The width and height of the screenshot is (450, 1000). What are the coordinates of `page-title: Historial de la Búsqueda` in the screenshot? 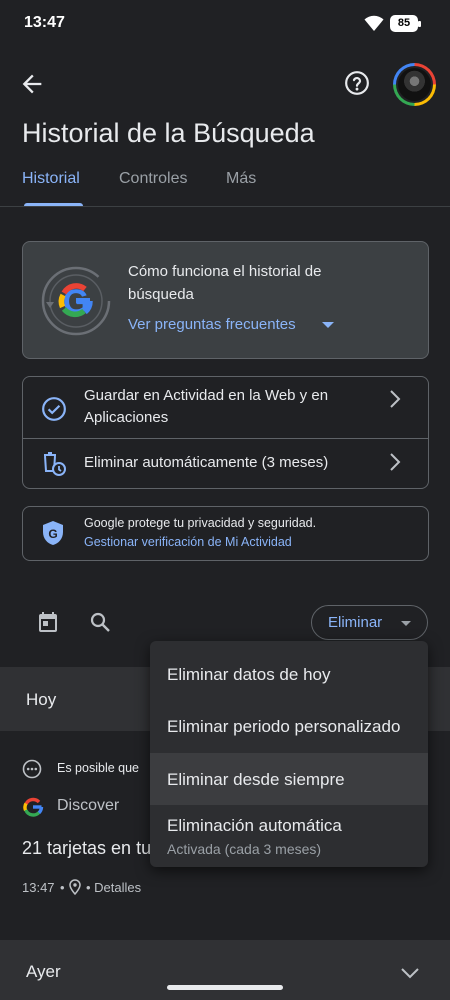 It's located at (168, 133).